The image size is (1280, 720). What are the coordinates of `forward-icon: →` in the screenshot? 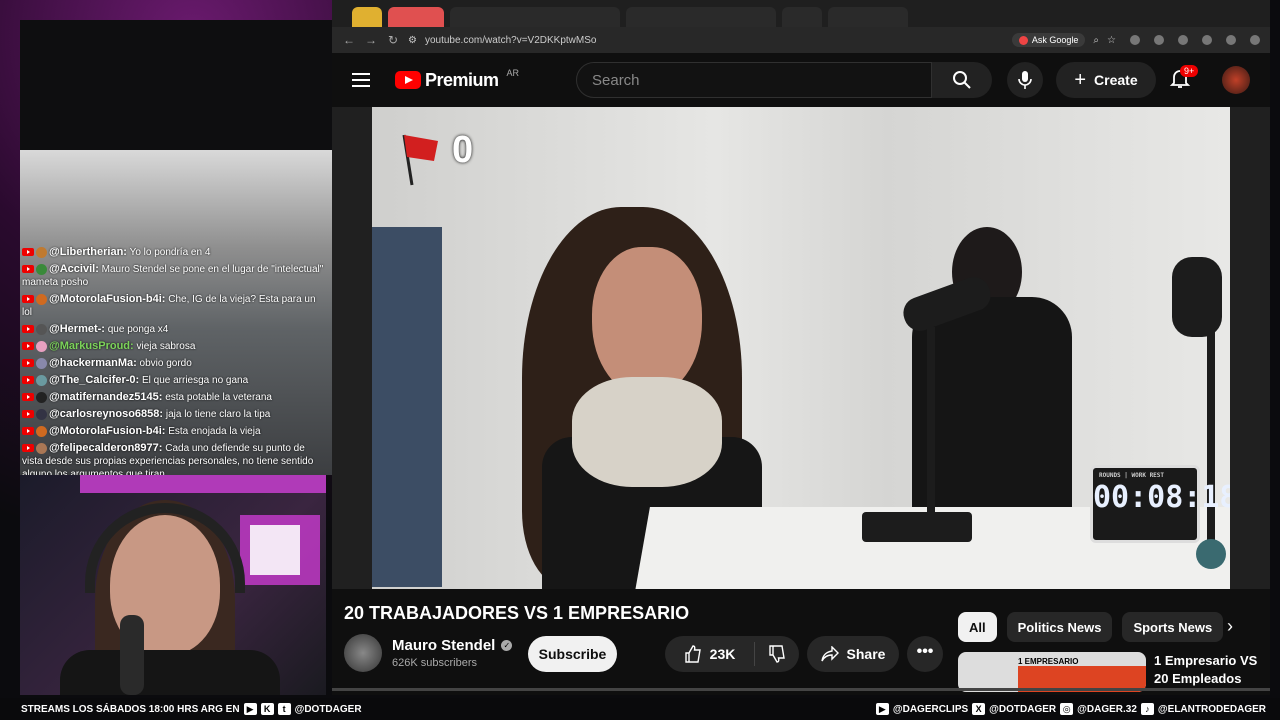 It's located at (371, 40).